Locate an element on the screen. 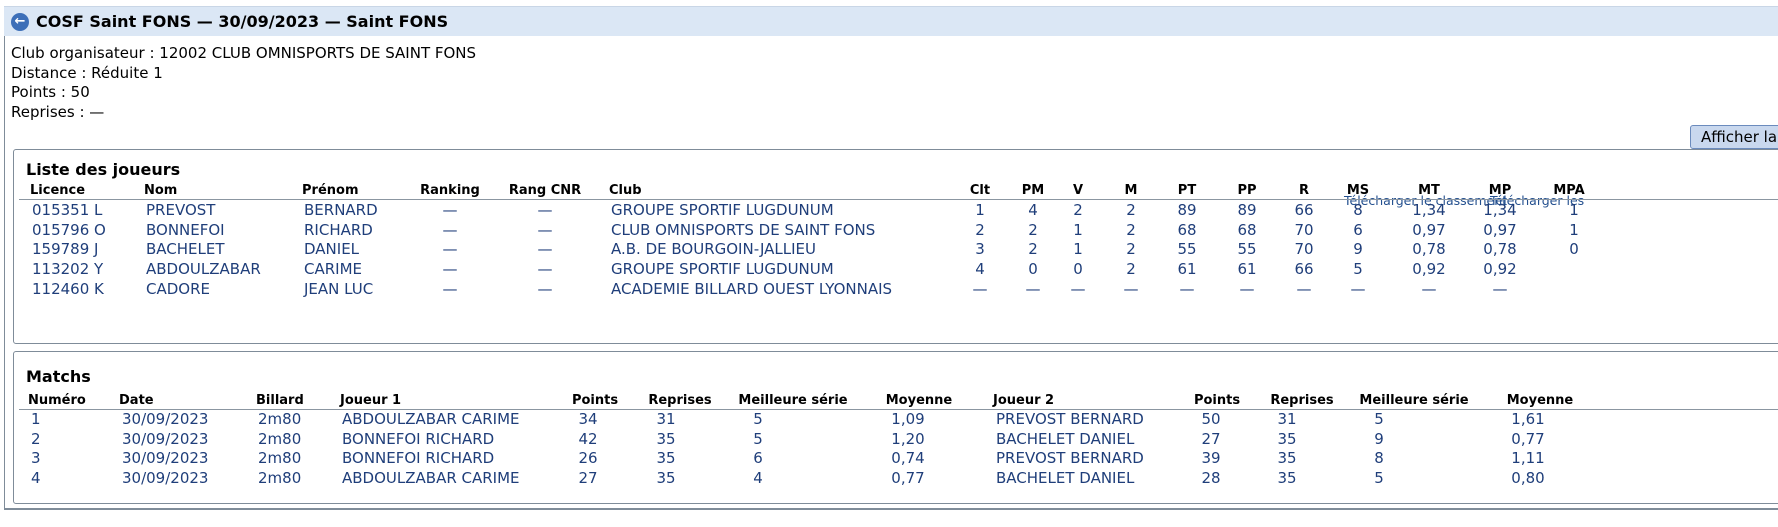 Image resolution: width=1778 pixels, height=527 pixels. player-header-9: M is located at coordinates (1131, 190).